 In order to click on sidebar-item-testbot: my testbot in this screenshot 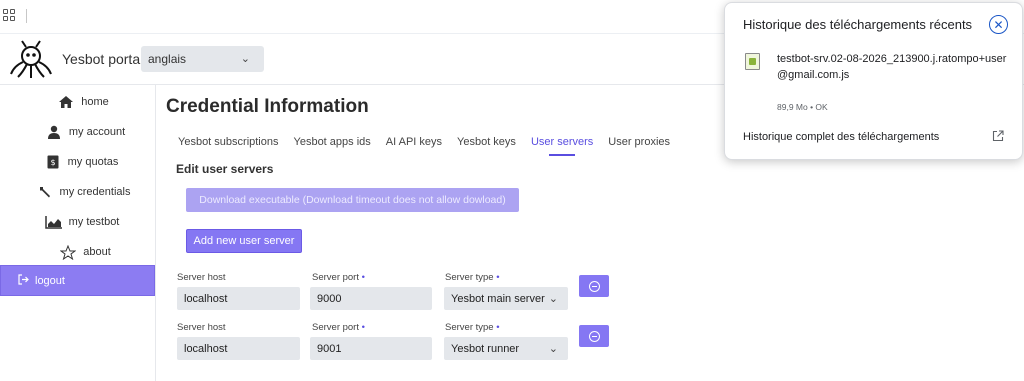, I will do `click(78, 222)`.